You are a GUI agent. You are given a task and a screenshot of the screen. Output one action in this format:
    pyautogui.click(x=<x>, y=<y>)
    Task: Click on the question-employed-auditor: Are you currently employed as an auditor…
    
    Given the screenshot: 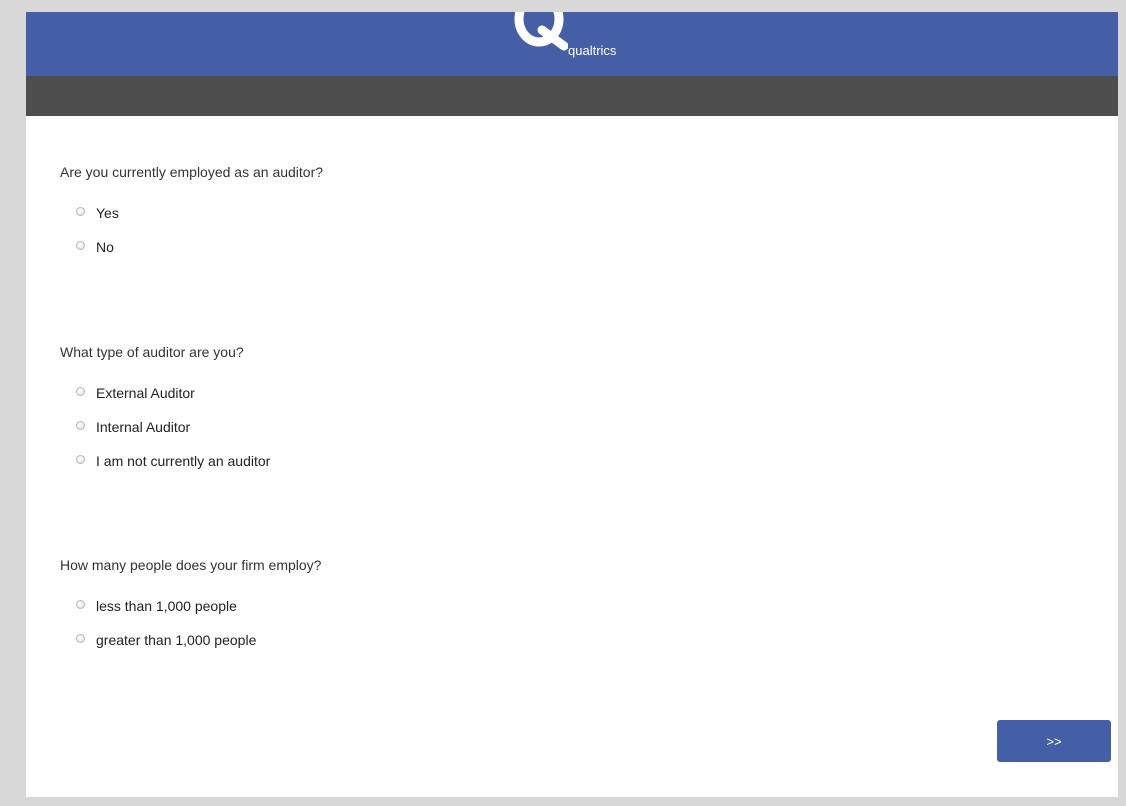 What is the action you would take?
    pyautogui.click(x=560, y=218)
    